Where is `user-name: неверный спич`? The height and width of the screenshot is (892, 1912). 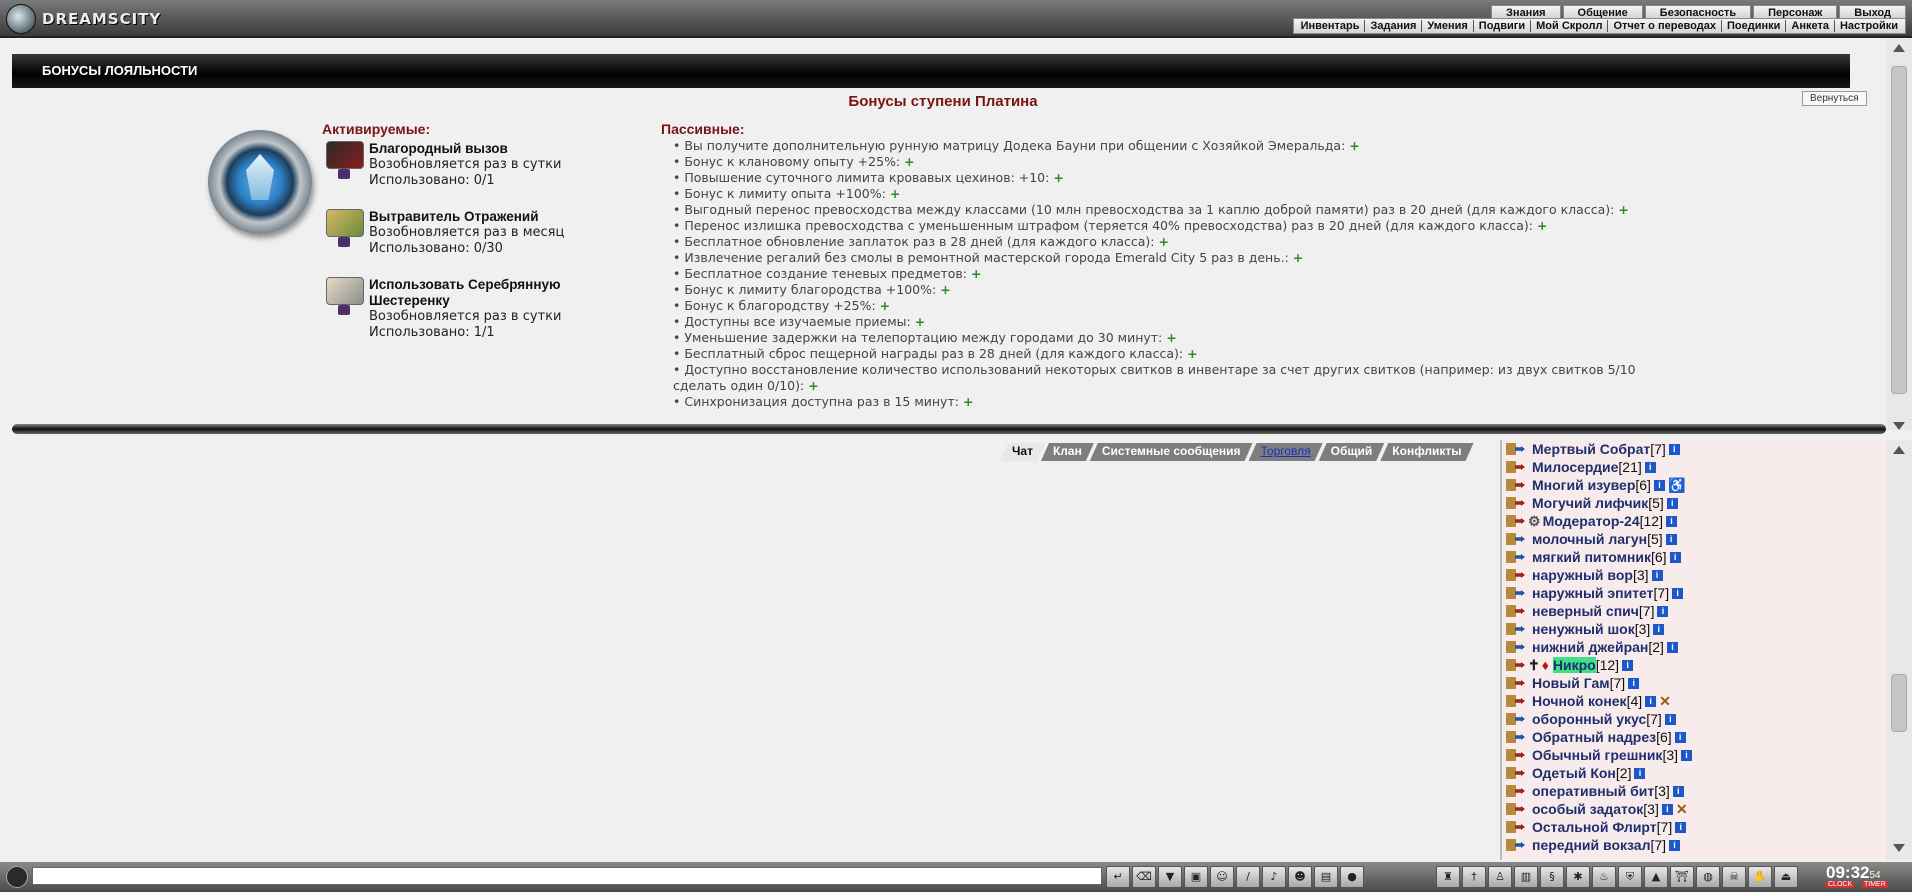 user-name: неверный спич is located at coordinates (1585, 611).